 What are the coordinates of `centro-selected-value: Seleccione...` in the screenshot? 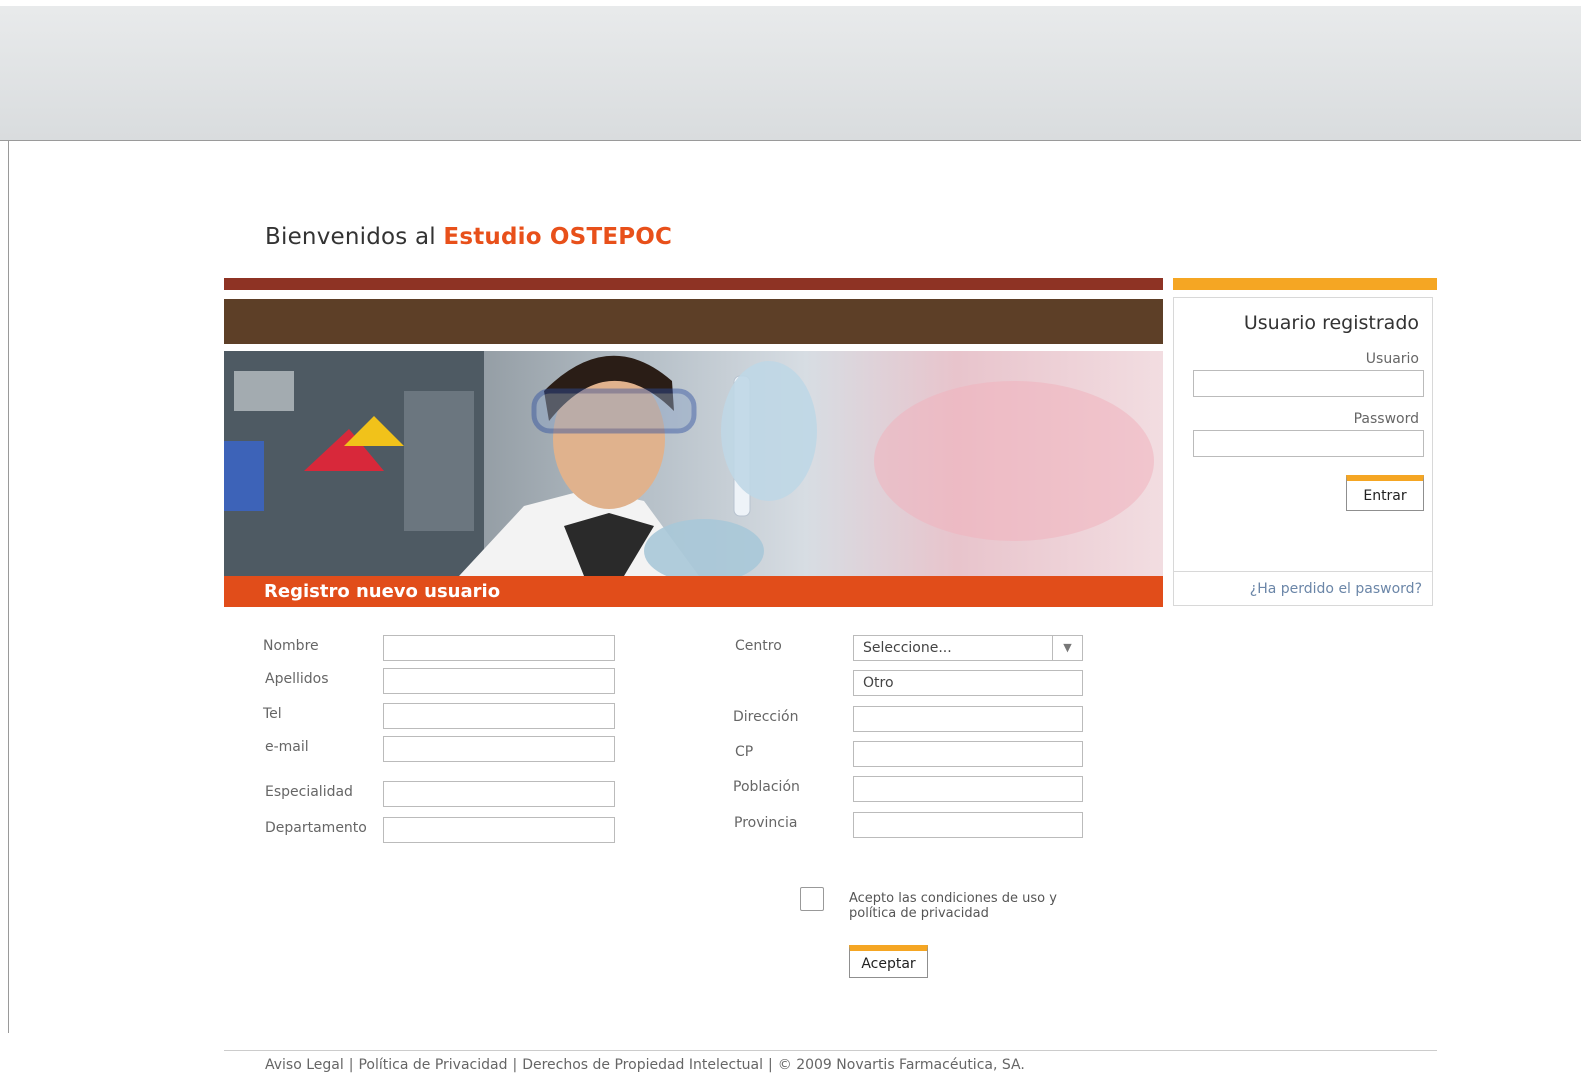 It's located at (907, 648).